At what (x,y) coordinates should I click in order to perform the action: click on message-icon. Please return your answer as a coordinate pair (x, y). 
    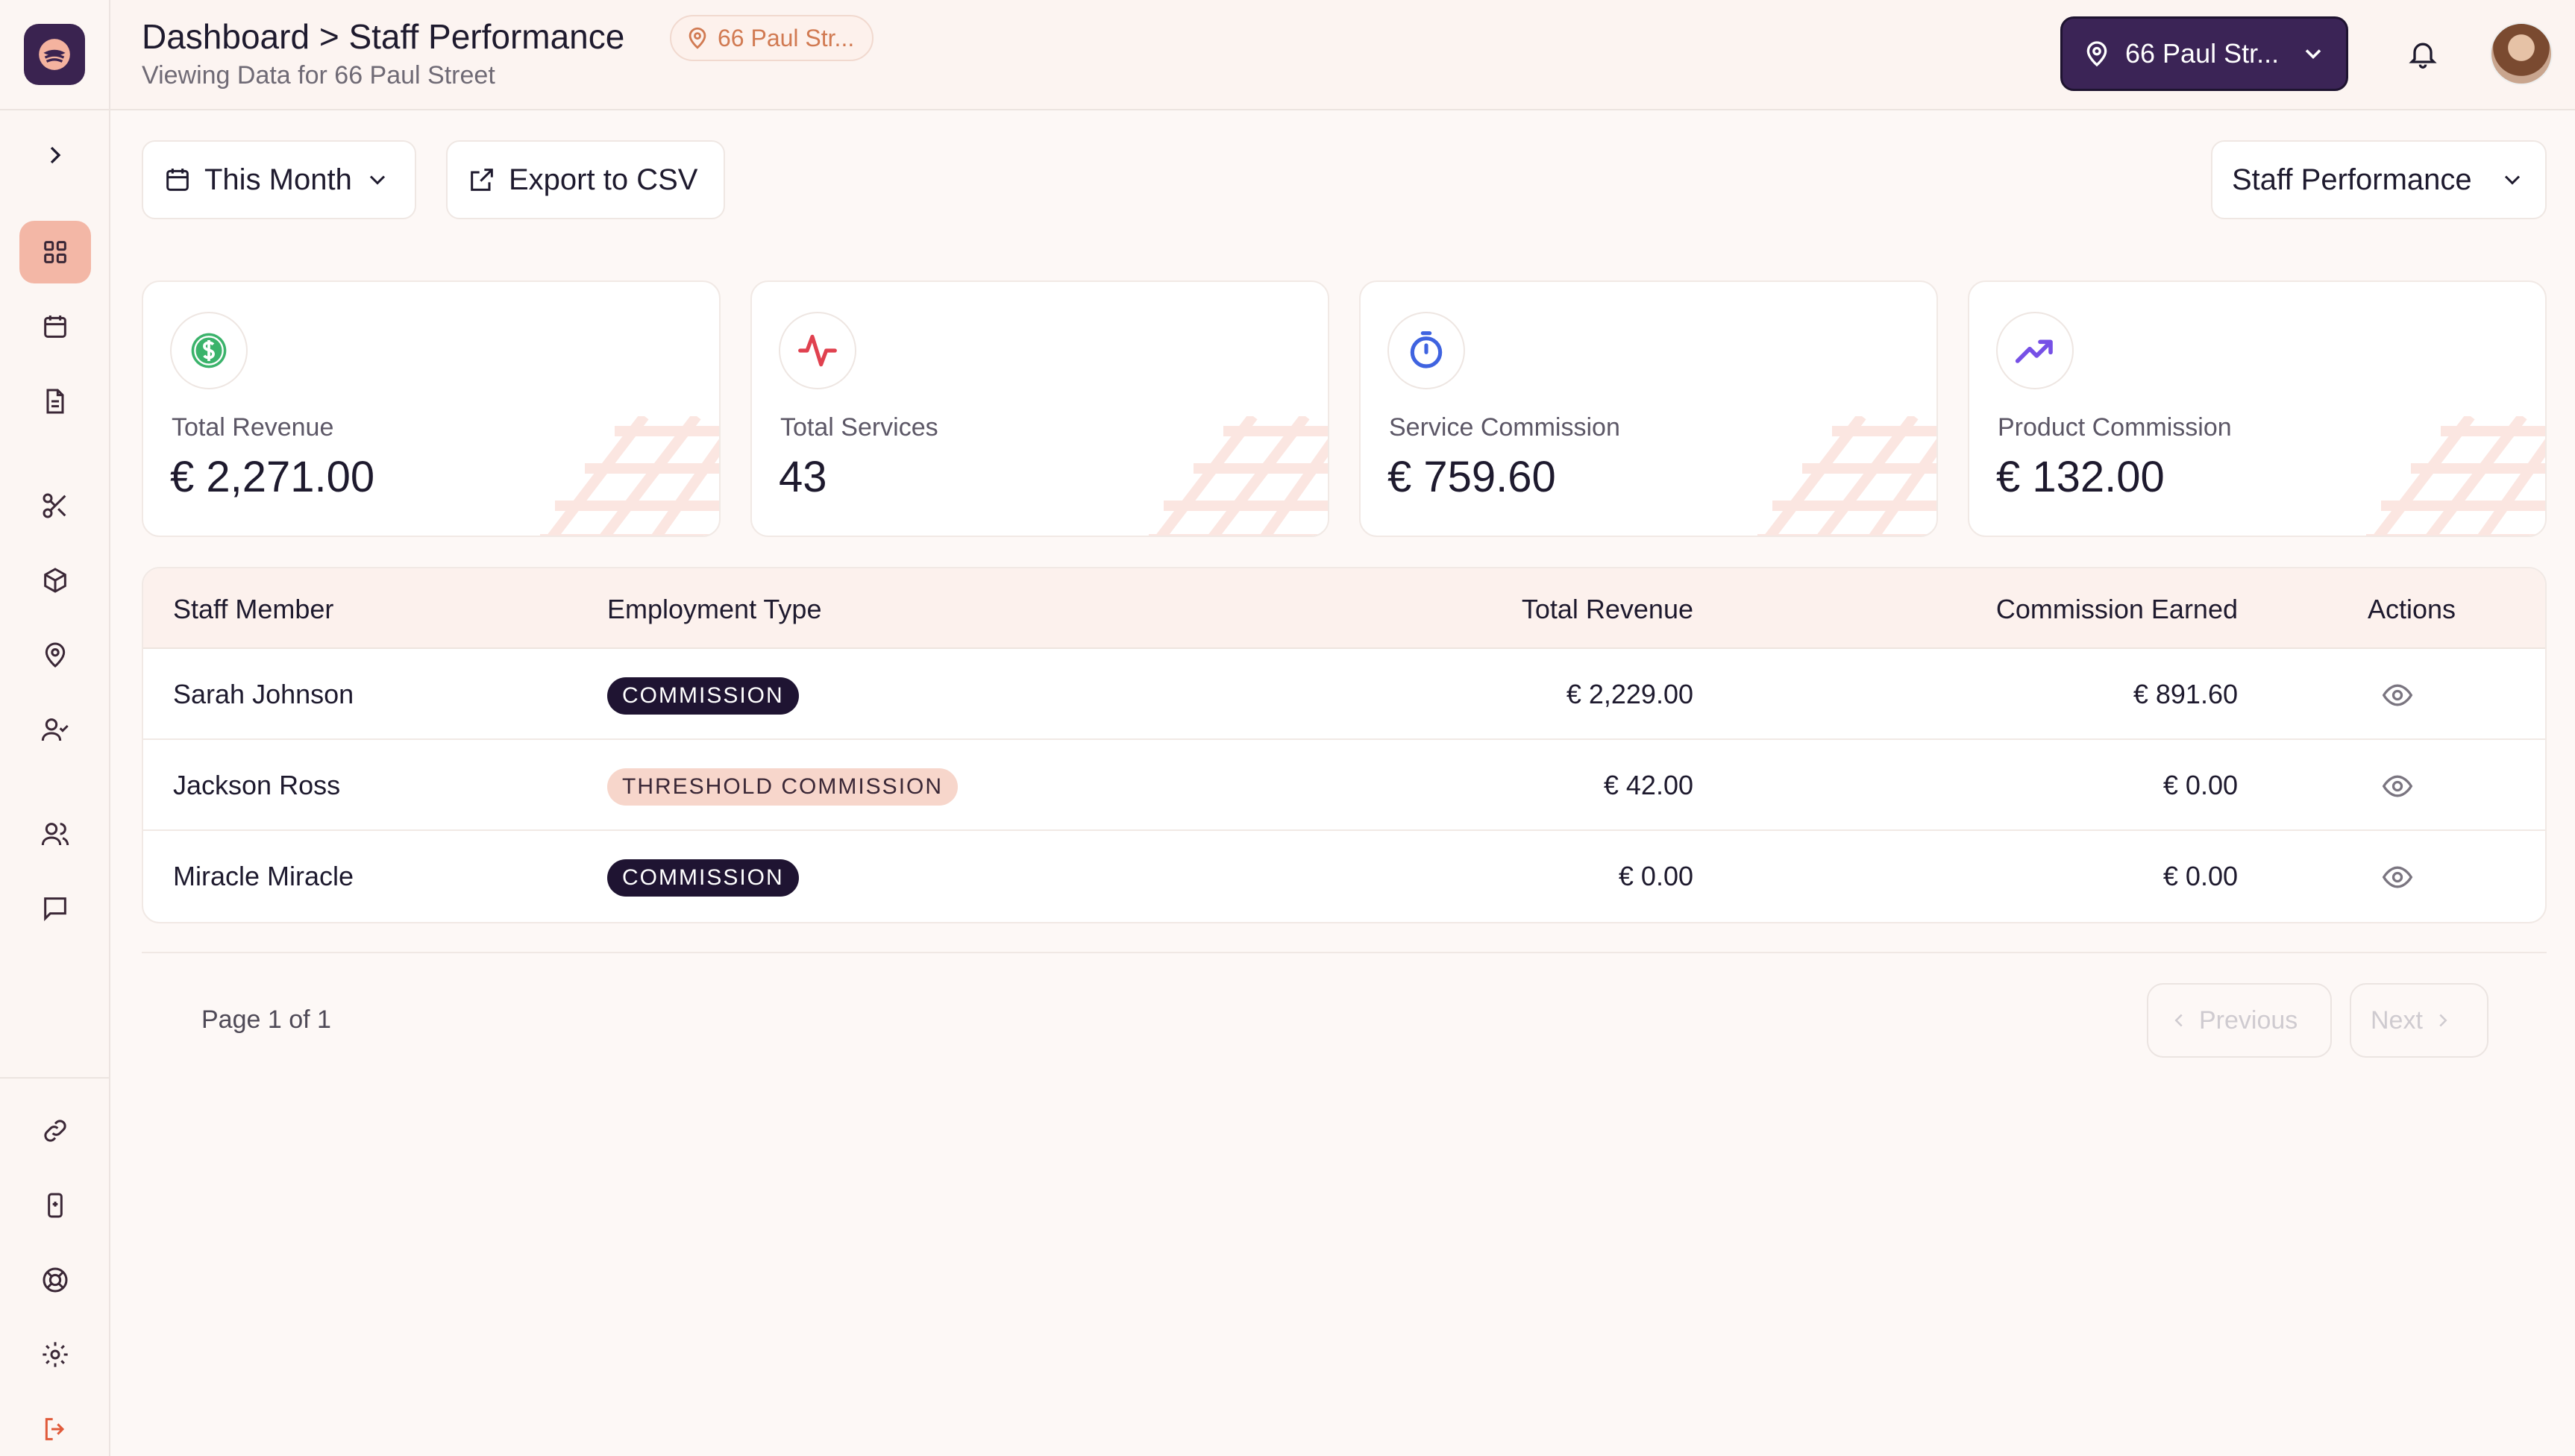
    Looking at the image, I should click on (55, 909).